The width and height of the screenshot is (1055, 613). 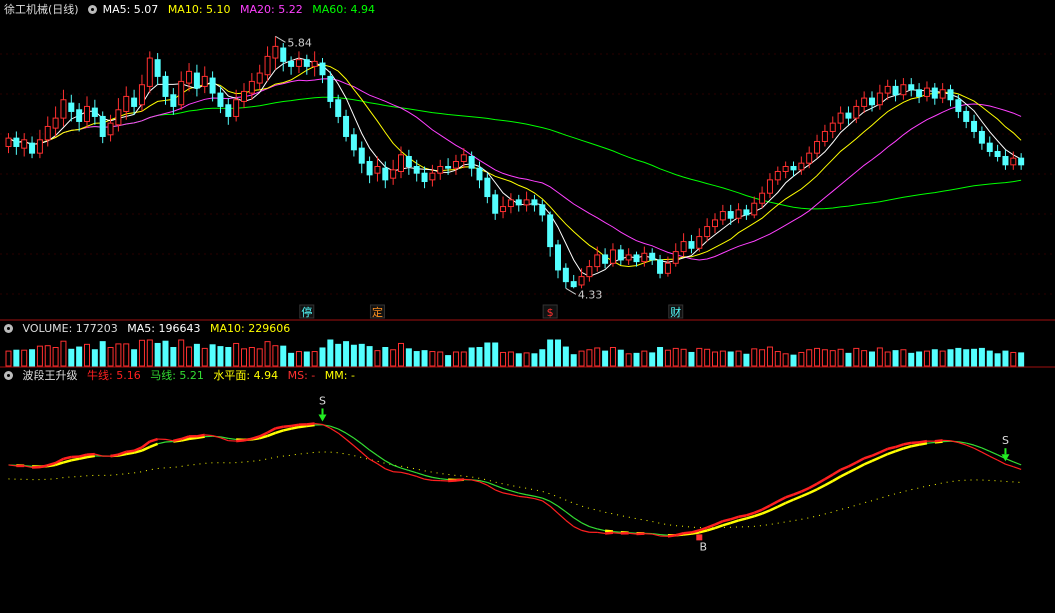 I want to click on event-marker: 财, so click(x=675, y=312).